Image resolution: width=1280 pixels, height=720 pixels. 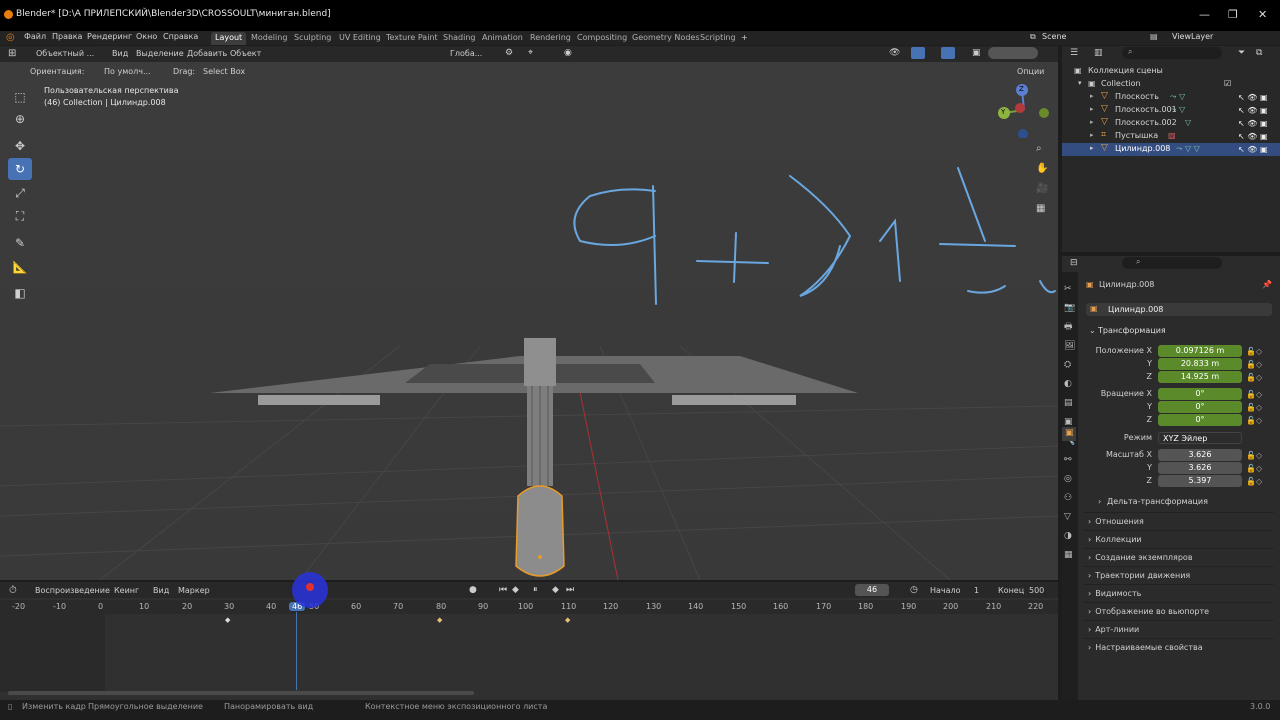 I want to click on blender-menu-icon: ◎, so click(x=10, y=37).